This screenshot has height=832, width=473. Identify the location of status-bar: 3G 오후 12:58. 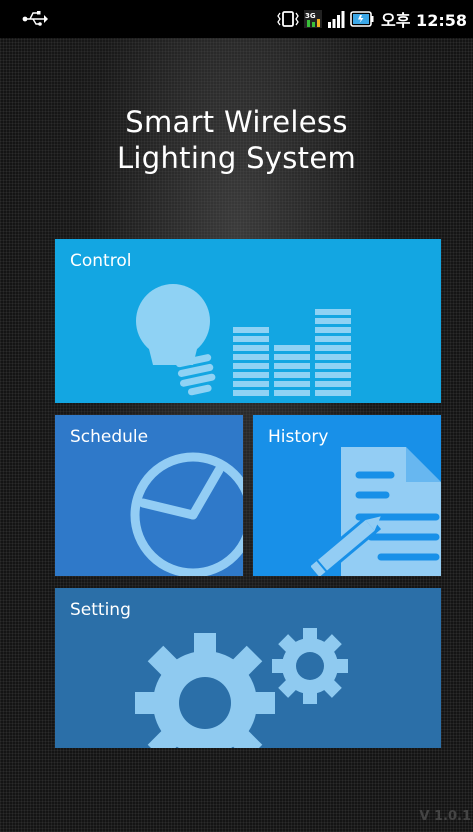
(236, 19).